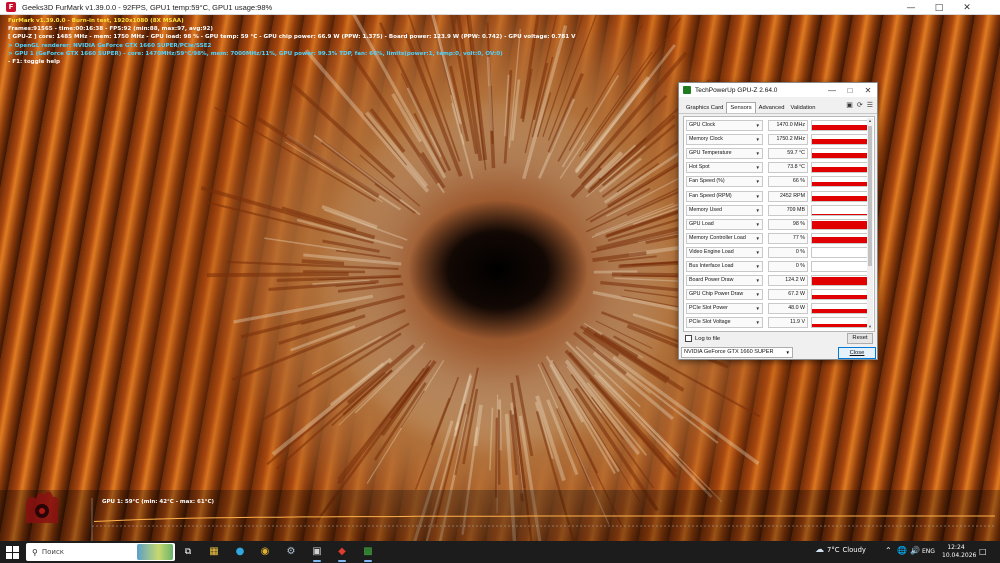 Image resolution: width=1000 pixels, height=563 pixels. I want to click on scroll-down-arrow-icon: ▼, so click(870, 327).